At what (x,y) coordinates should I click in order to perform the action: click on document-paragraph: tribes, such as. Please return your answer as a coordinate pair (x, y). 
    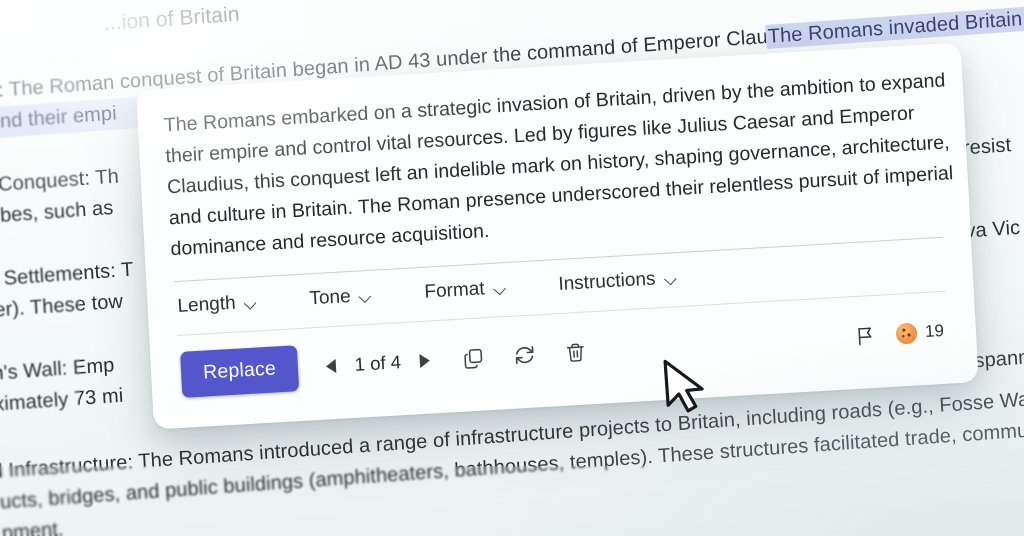
    Looking at the image, I should click on (57, 212).